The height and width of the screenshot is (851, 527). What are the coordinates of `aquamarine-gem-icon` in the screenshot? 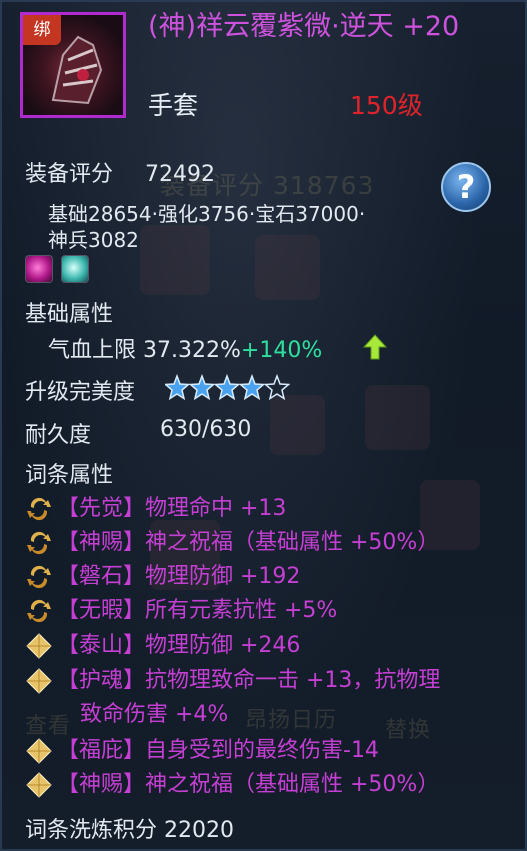 It's located at (75, 269).